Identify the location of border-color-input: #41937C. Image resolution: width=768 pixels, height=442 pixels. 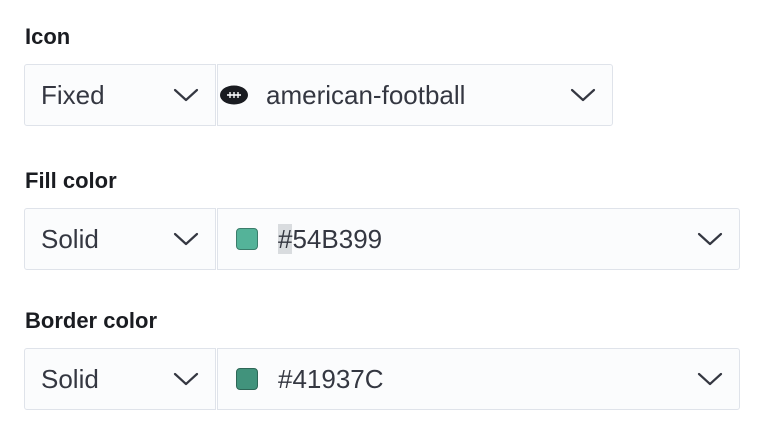
(478, 379).